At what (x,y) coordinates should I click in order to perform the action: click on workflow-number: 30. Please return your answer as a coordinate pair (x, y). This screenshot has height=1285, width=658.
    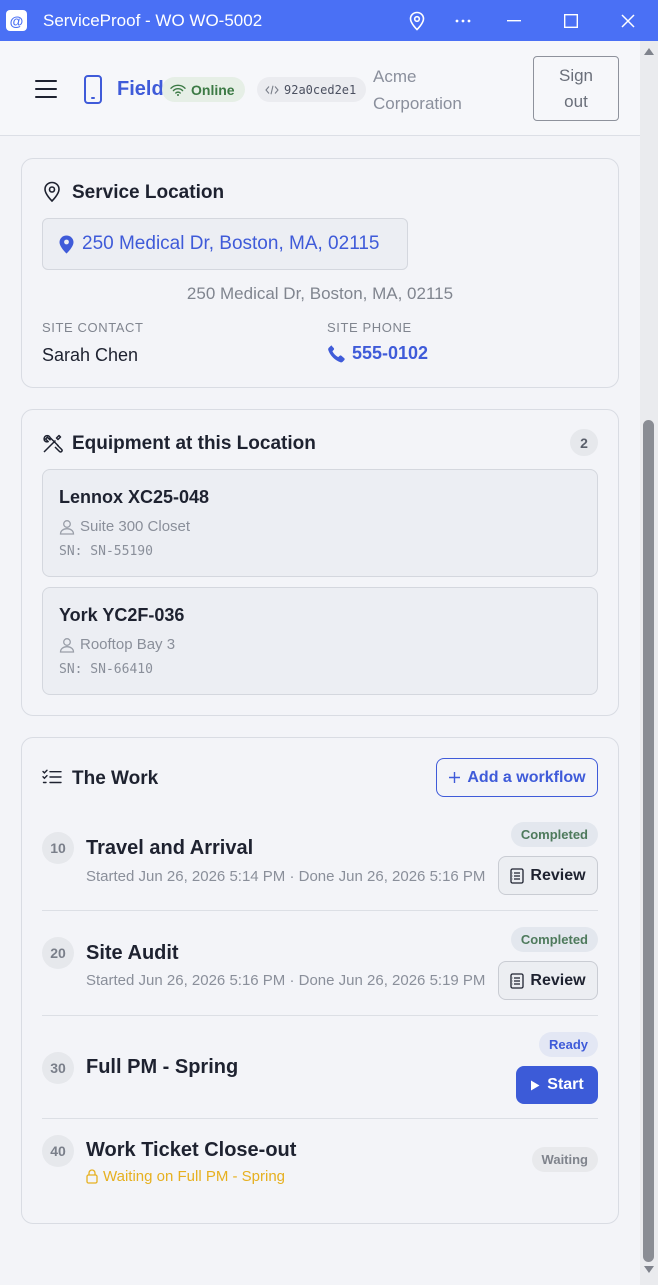
    Looking at the image, I should click on (58, 1068).